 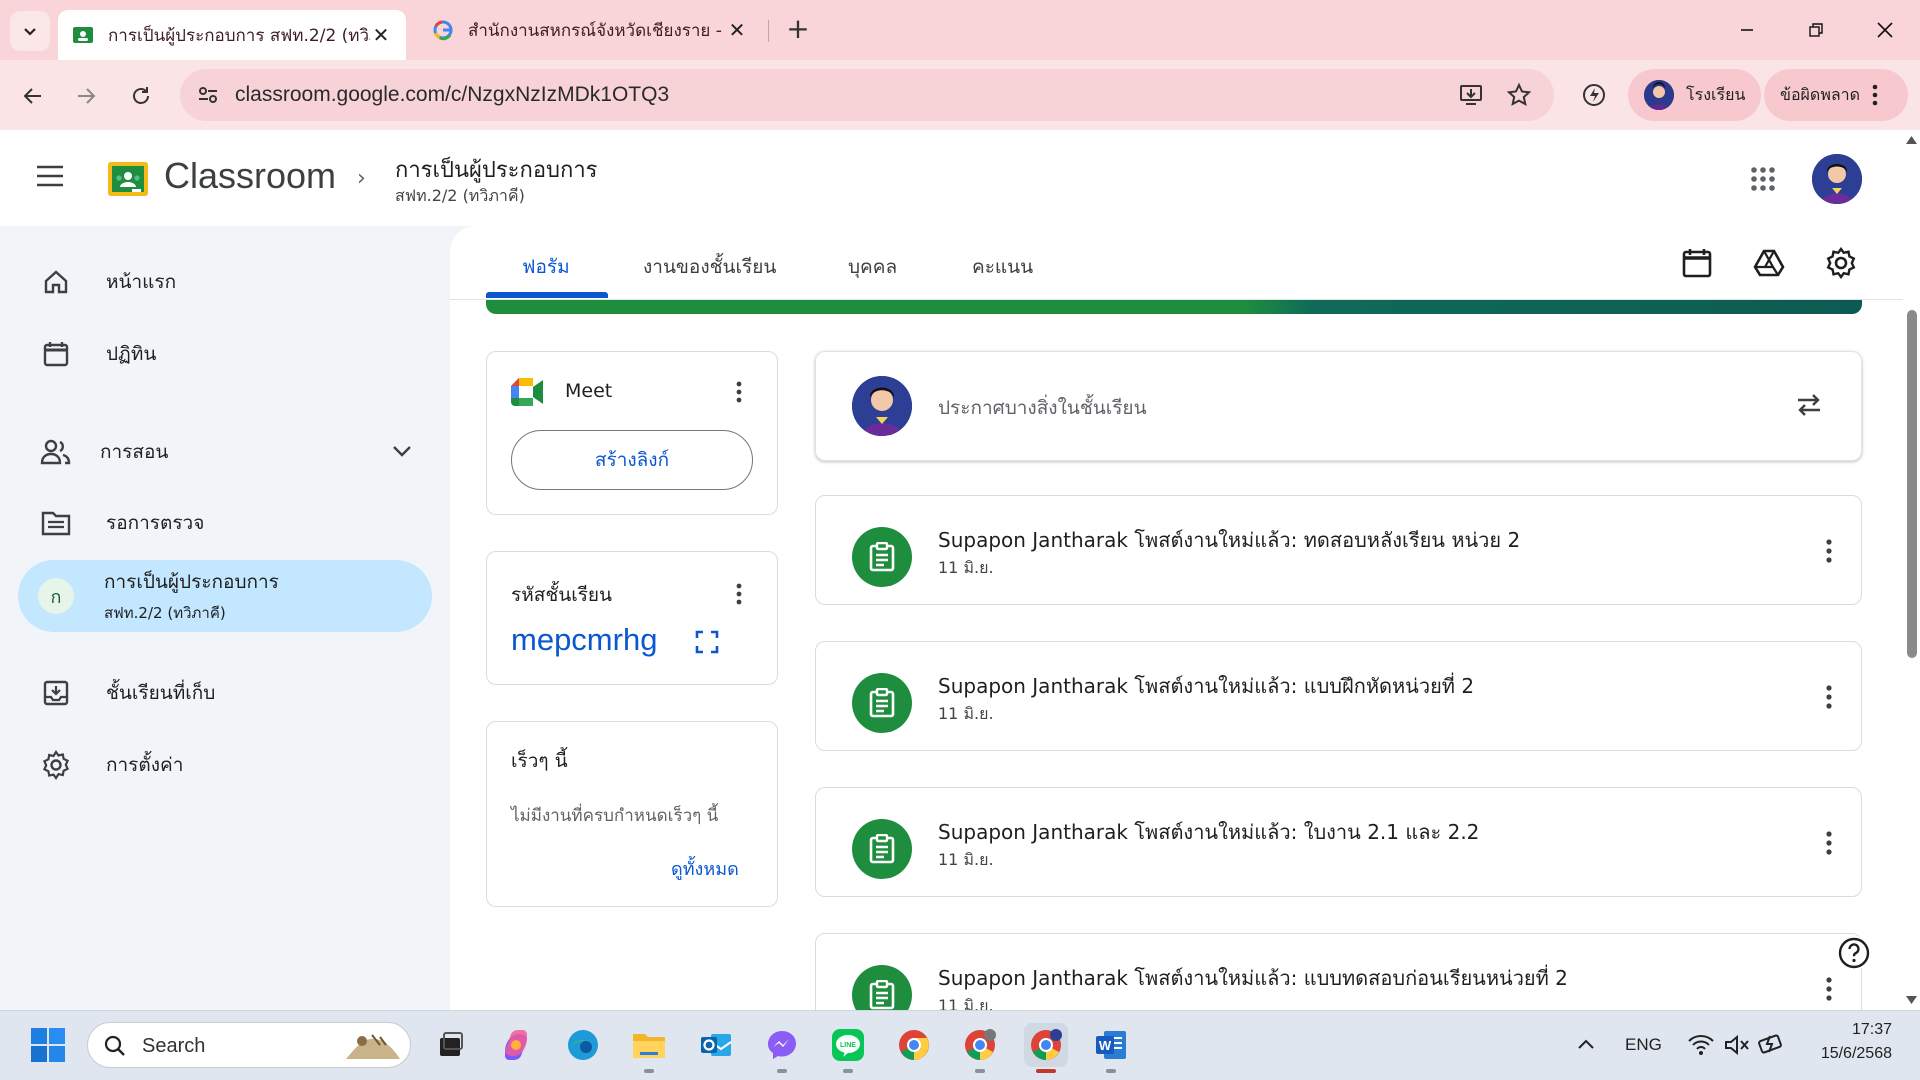 I want to click on volume-muted-icon, so click(x=1737, y=1045).